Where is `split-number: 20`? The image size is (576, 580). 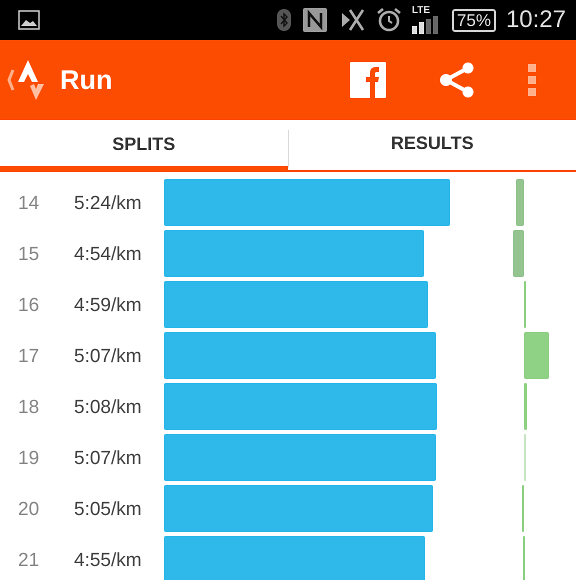
split-number: 20 is located at coordinates (28, 510).